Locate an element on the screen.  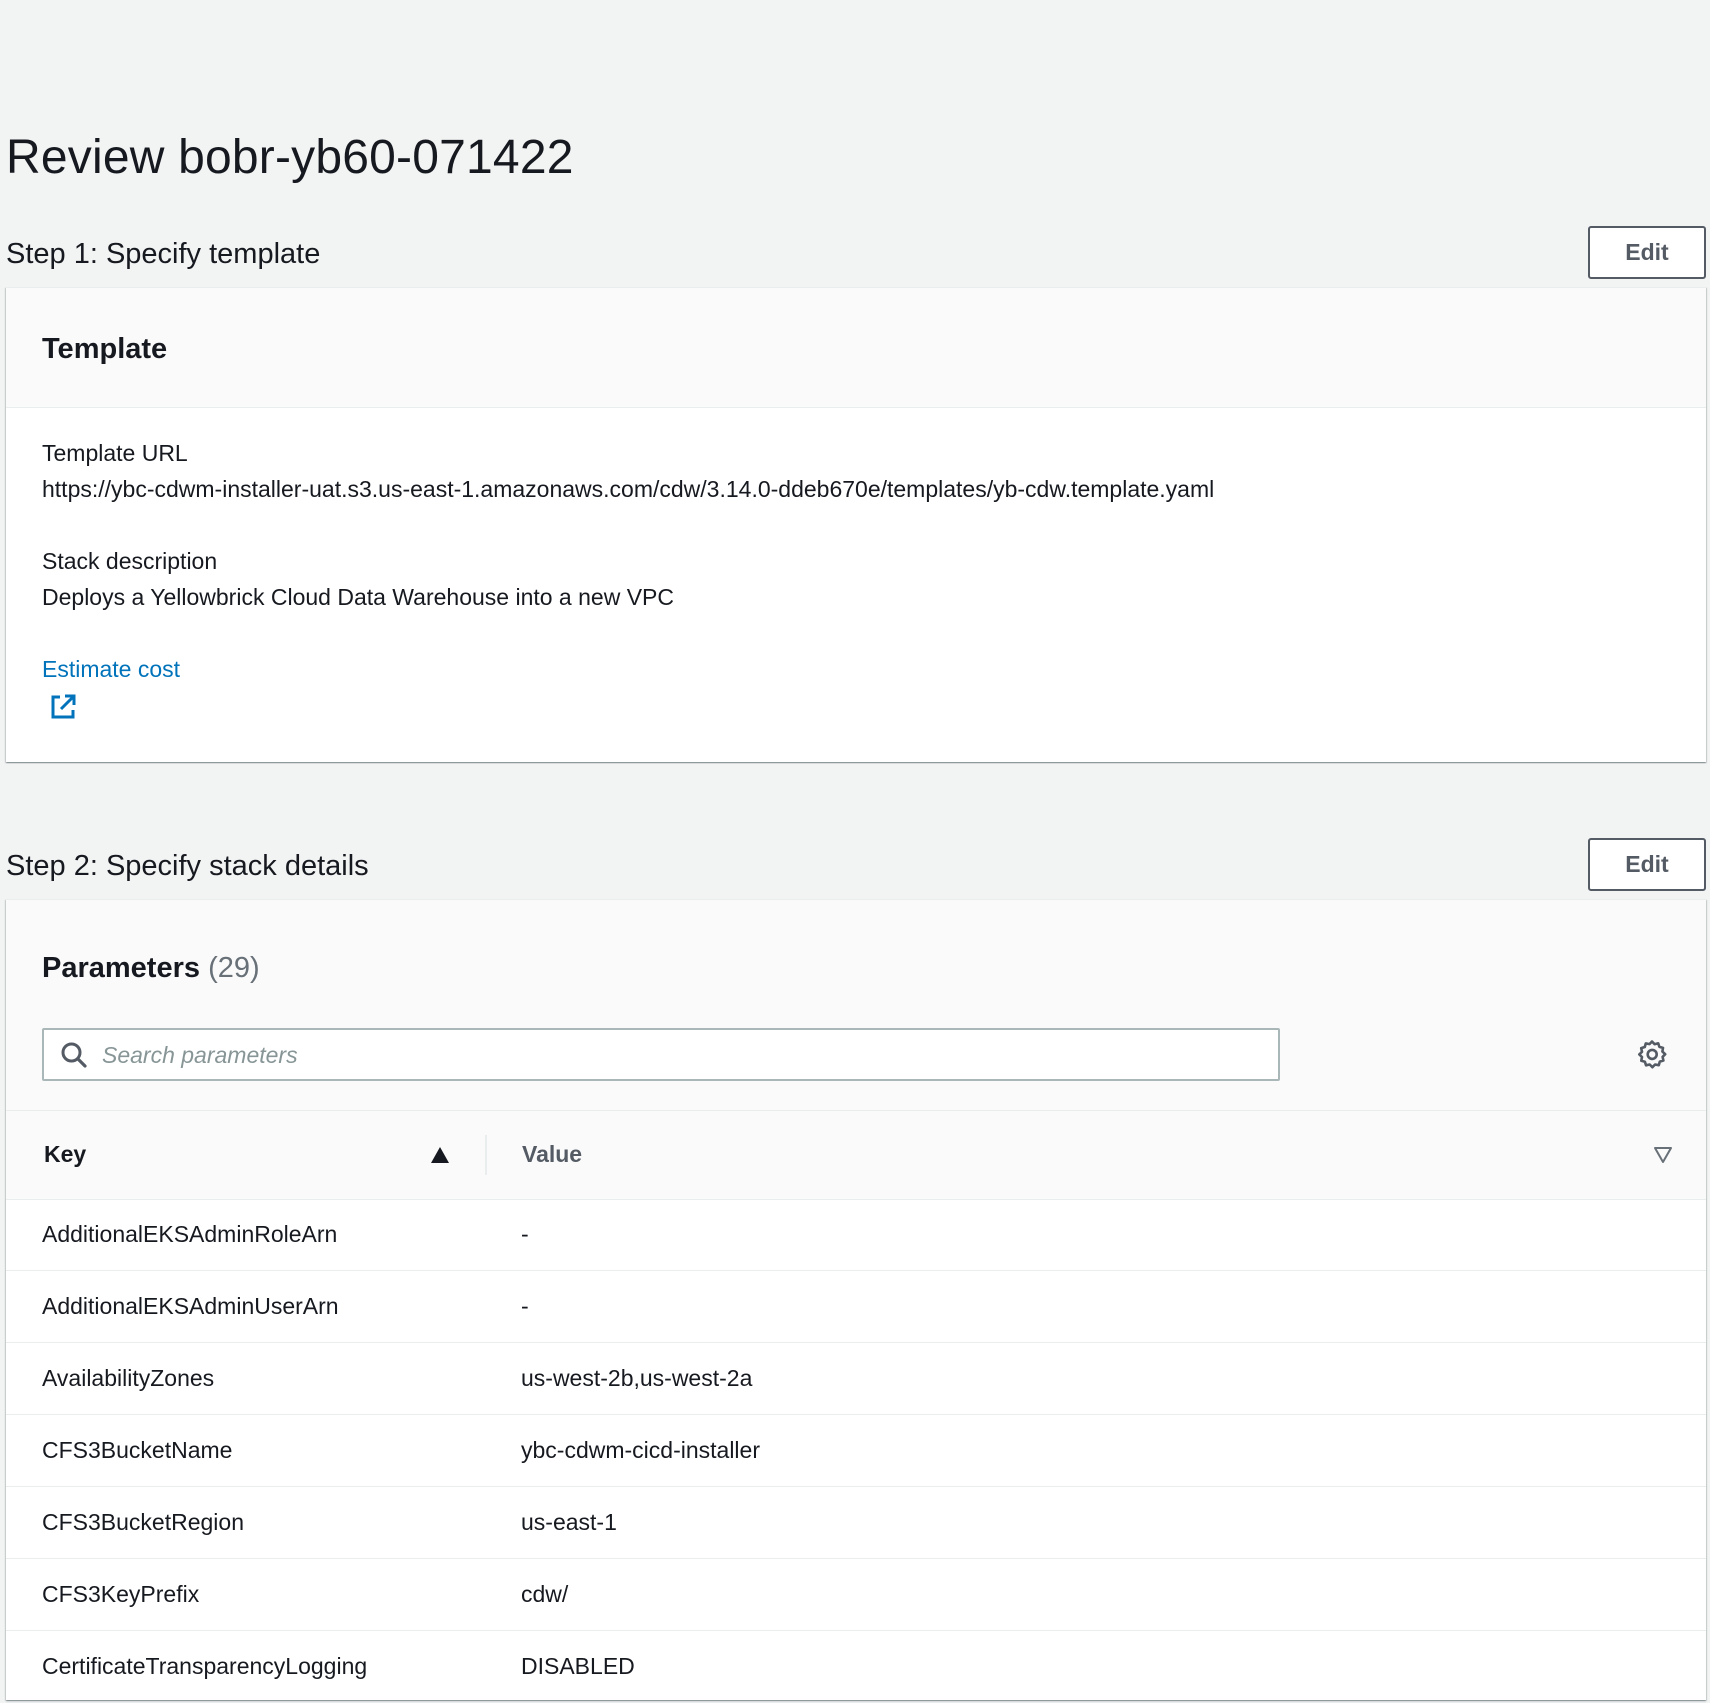
estimate-cost-link: Estimate cost is located at coordinates (111, 669).